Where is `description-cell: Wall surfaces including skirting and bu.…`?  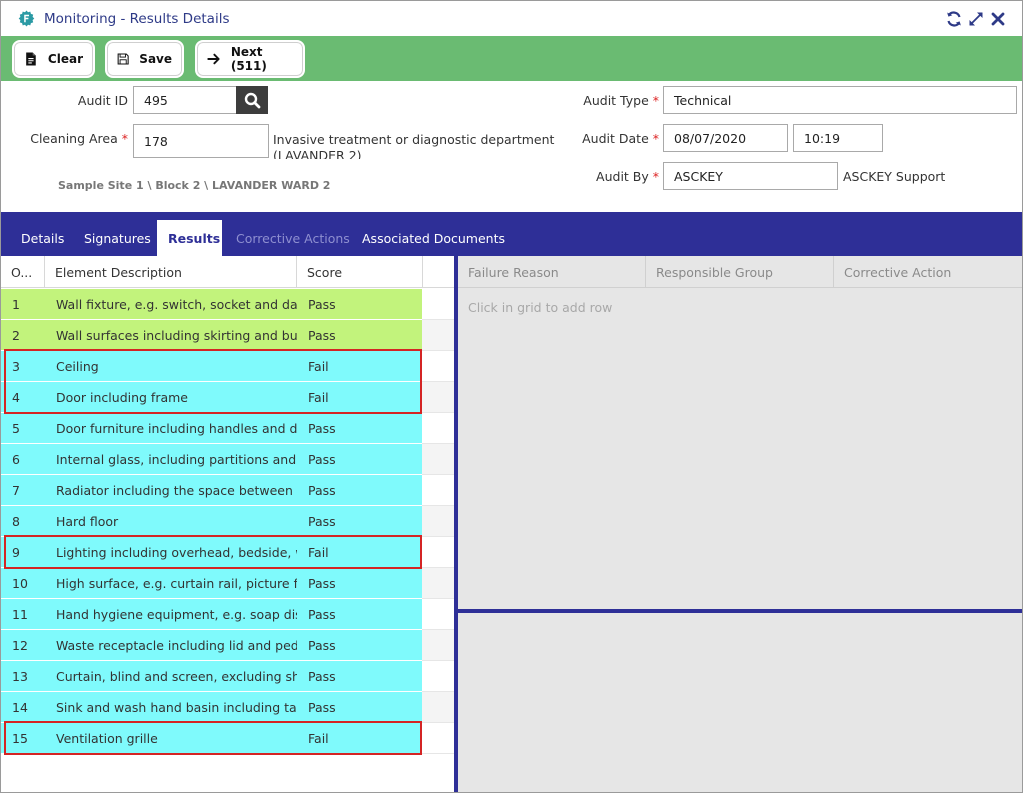
description-cell: Wall surfaces including skirting and bu.… is located at coordinates (176, 335).